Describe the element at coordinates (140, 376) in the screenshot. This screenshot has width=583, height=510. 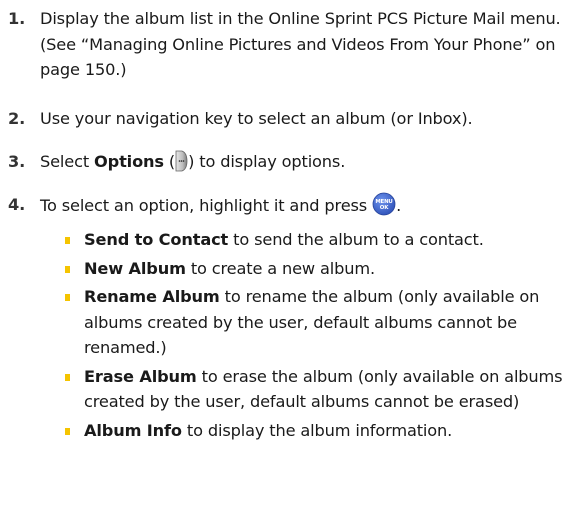
I see `option-term: Erase Album` at that location.